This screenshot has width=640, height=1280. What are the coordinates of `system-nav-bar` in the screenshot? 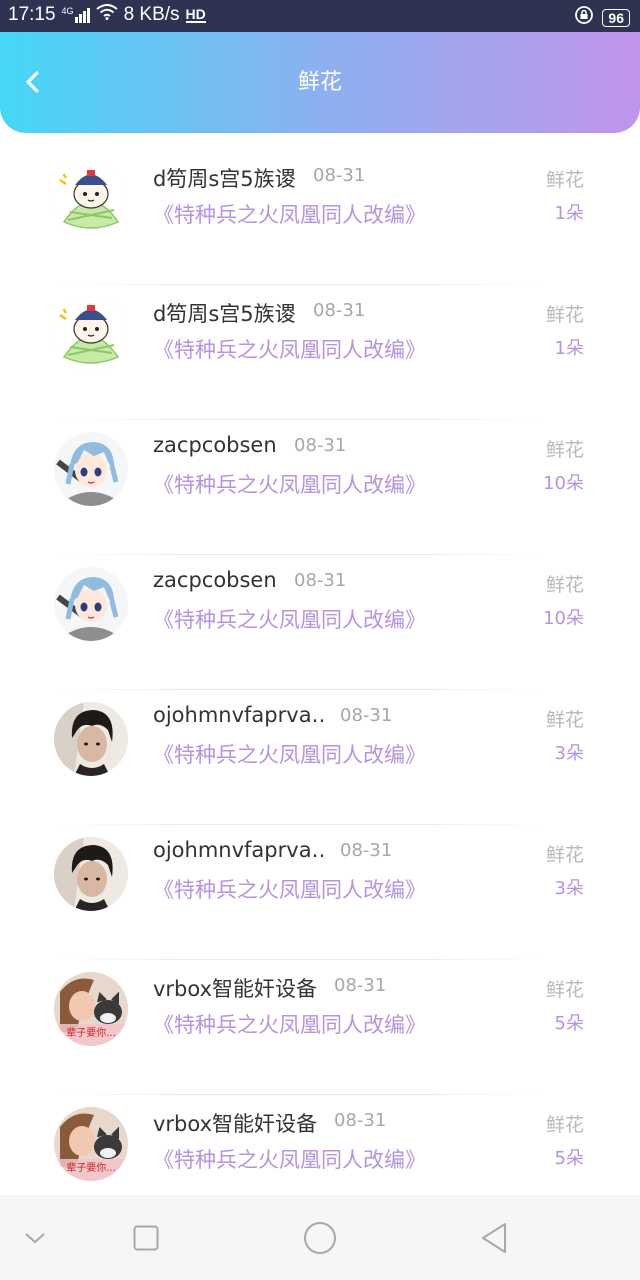 It's located at (320, 1237).